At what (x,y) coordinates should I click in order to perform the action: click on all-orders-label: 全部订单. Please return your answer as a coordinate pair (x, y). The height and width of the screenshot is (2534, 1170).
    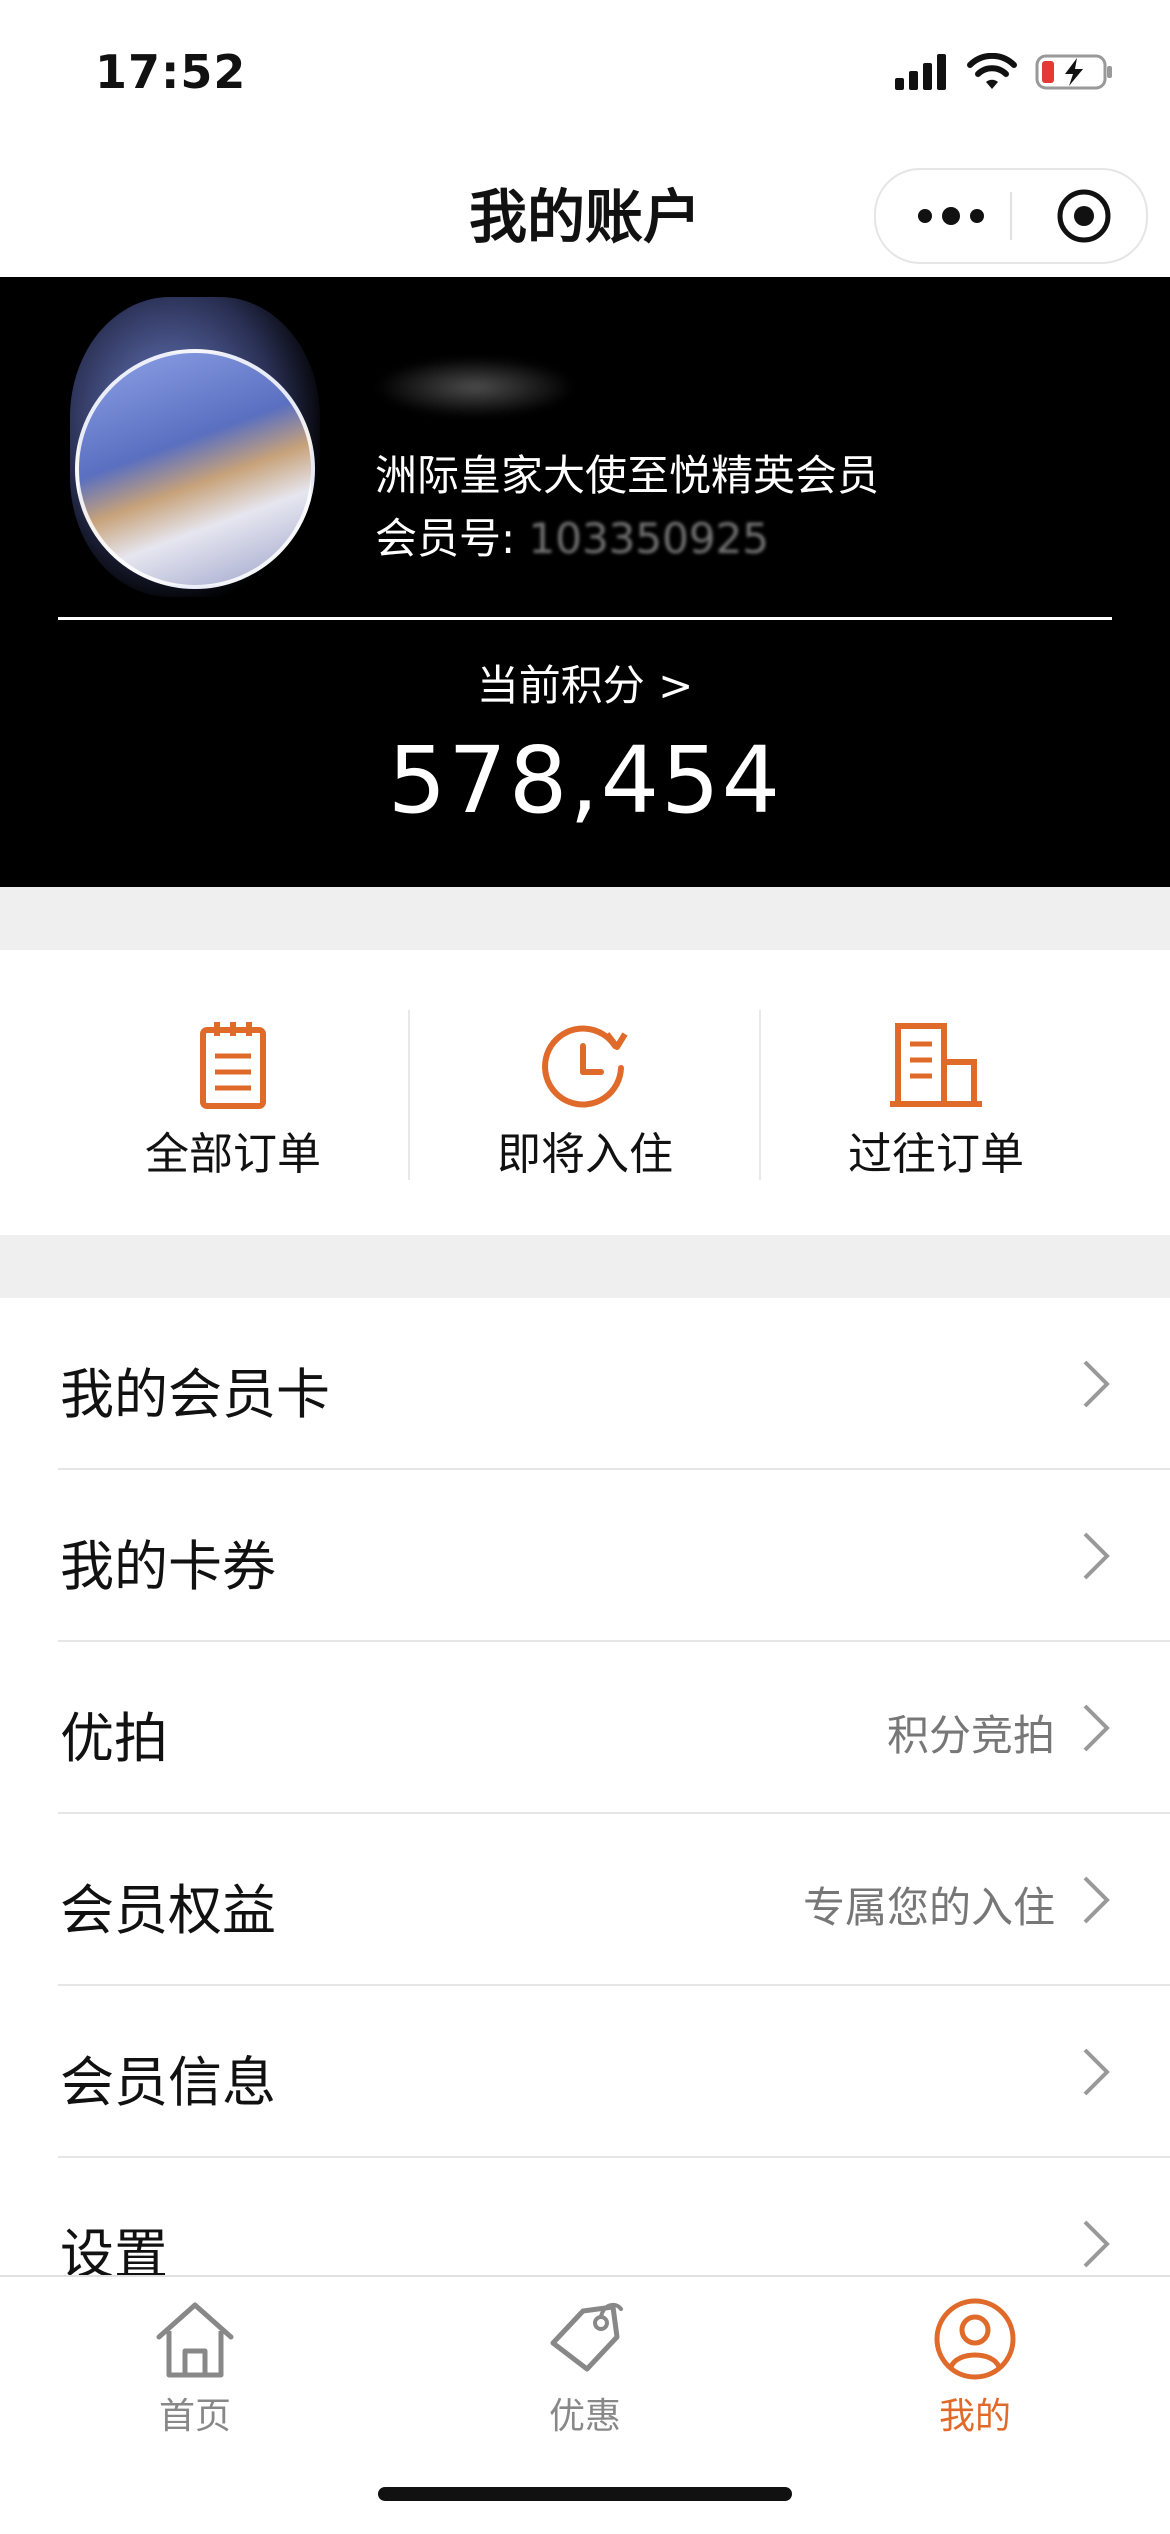
    Looking at the image, I should click on (233, 1154).